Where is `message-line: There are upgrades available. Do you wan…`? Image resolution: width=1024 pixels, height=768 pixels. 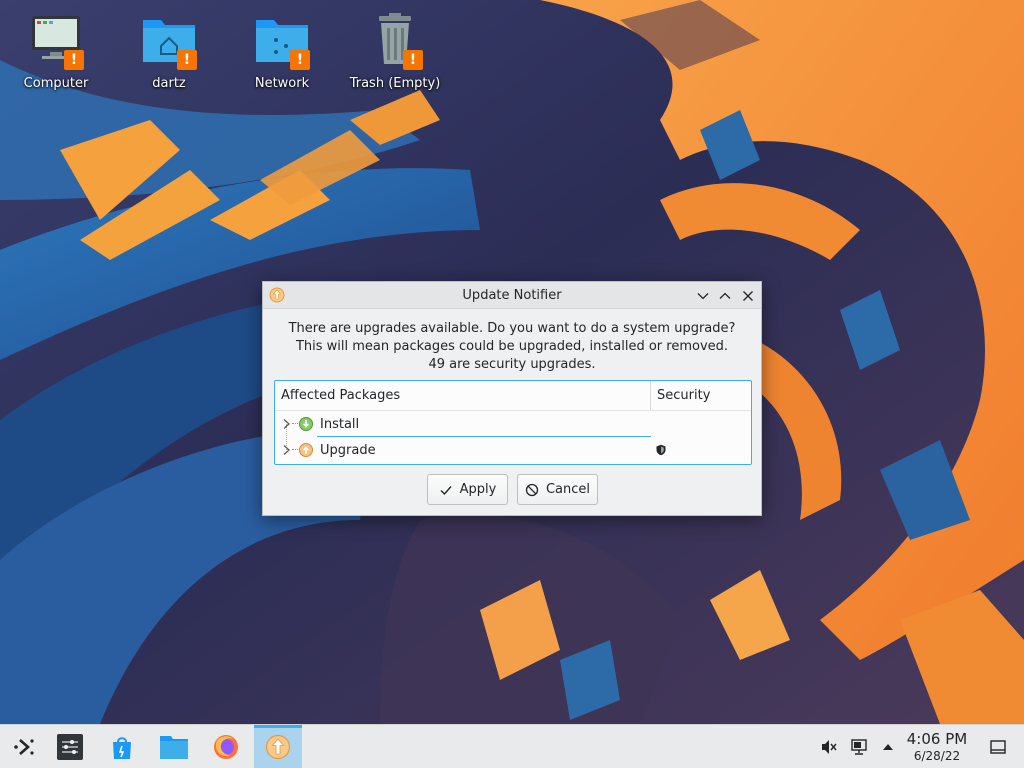
message-line: There are upgrades available. Do you wan… is located at coordinates (512, 328).